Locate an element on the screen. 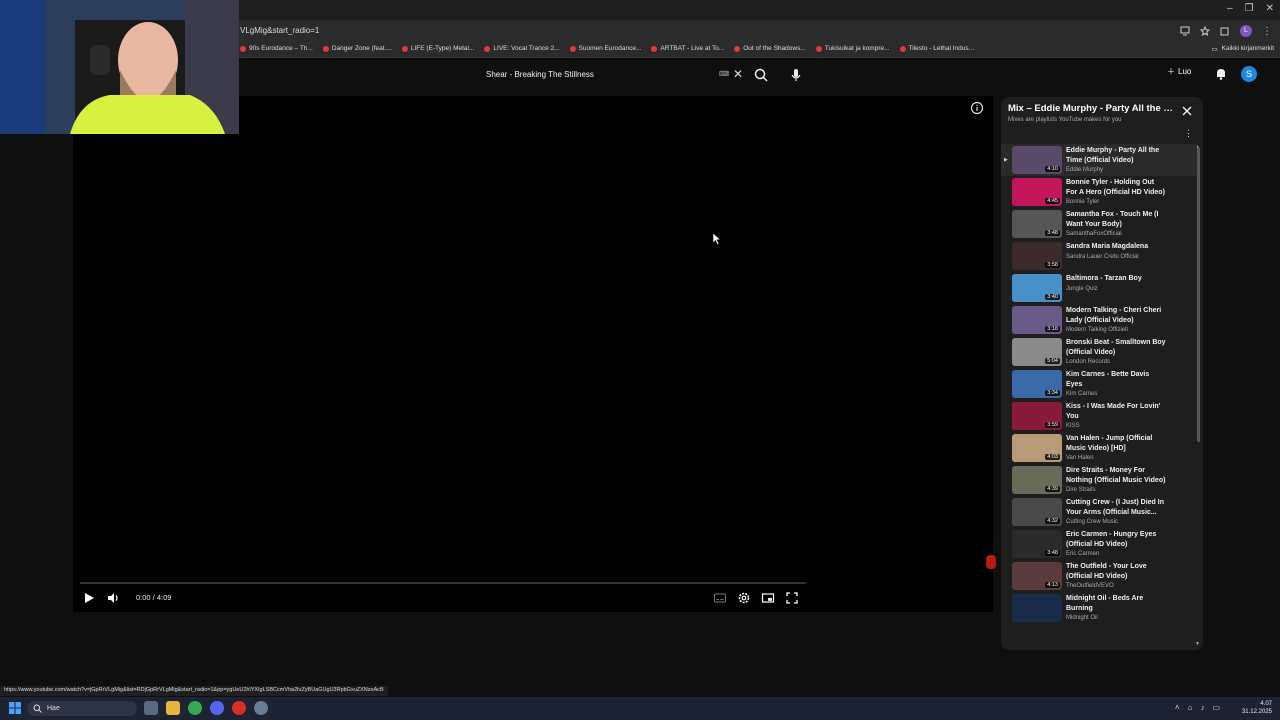  network-icon: ⌂ is located at coordinates (1190, 707).